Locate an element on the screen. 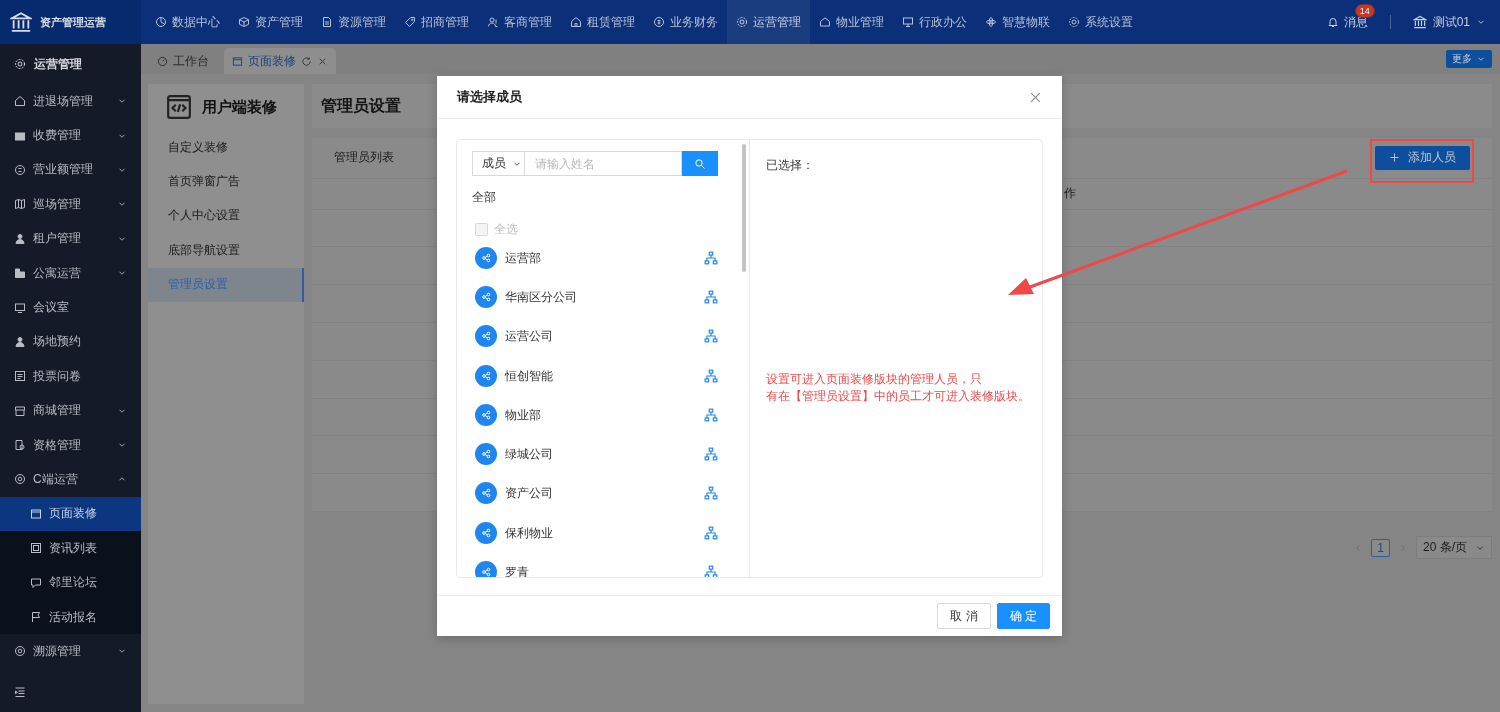 The width and height of the screenshot is (1500, 712). bank-icon is located at coordinates (1419, 22).